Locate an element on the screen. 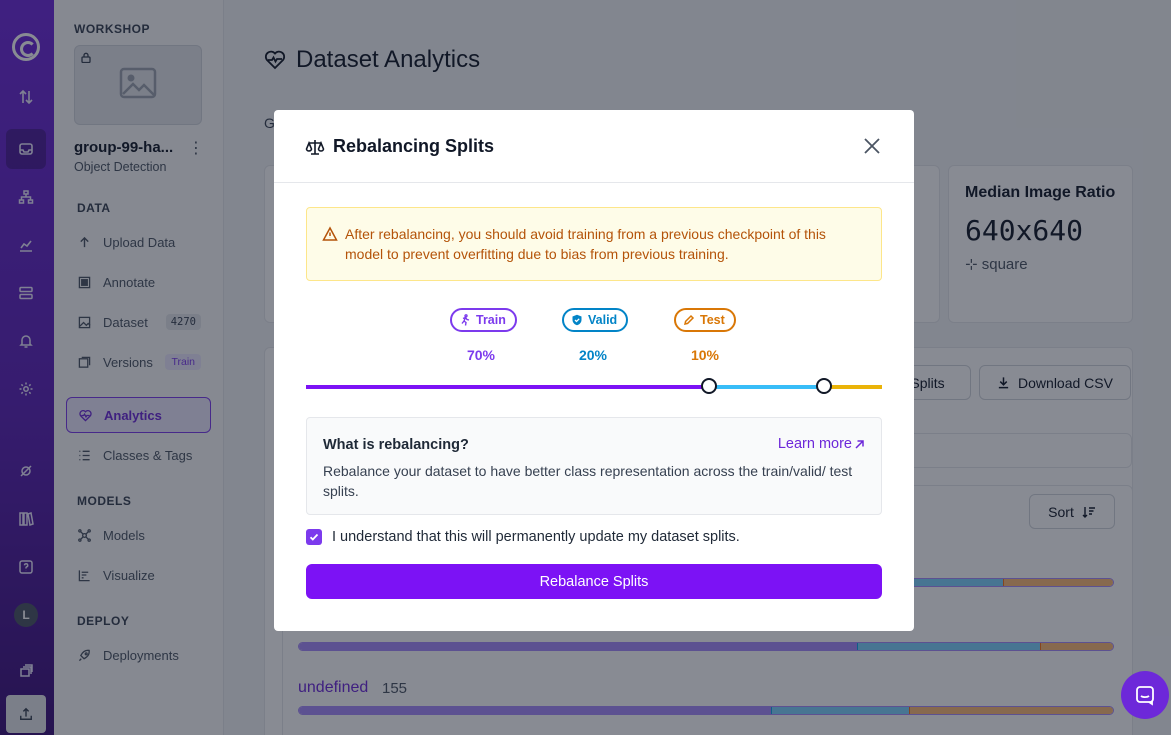  test-legend-pill: Test is located at coordinates (705, 320).